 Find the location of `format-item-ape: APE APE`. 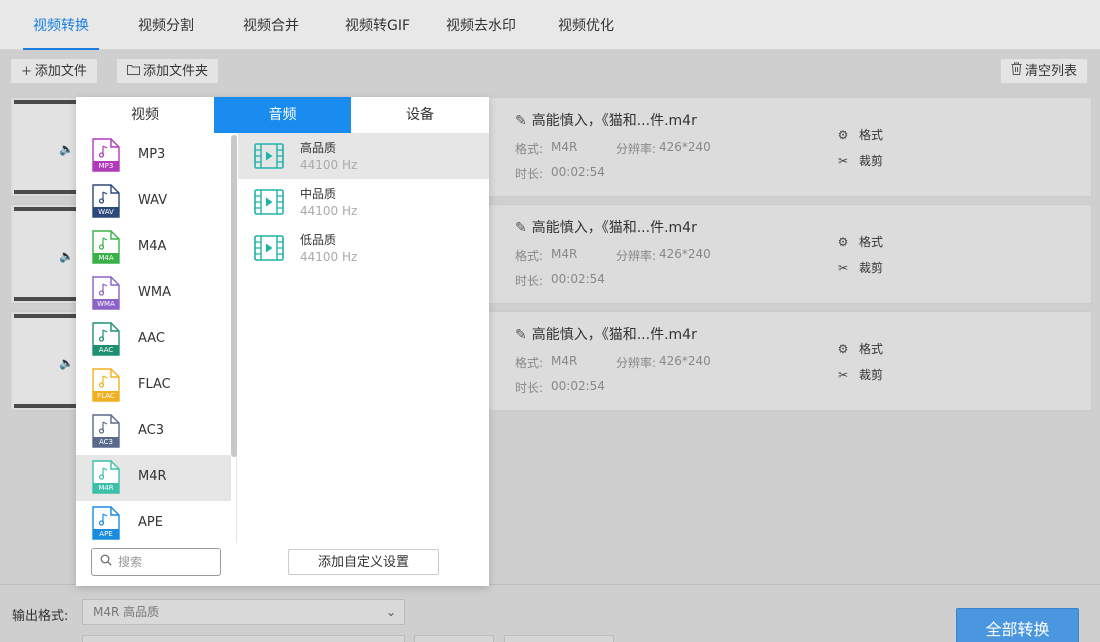

format-item-ape: APE APE is located at coordinates (153, 522).